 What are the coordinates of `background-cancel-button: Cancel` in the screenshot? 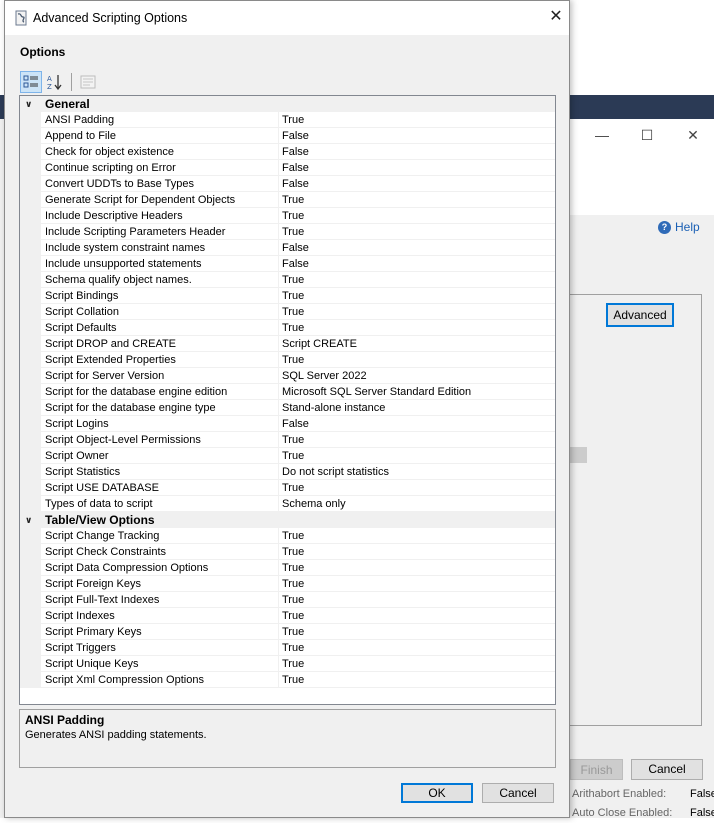 It's located at (667, 769).